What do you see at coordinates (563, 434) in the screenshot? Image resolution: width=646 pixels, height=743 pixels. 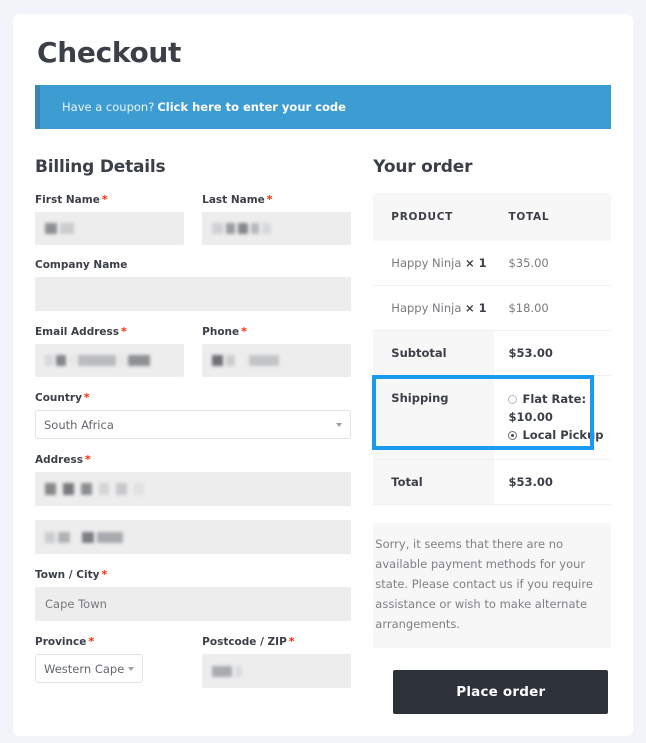 I see `shipping-option-label: Local Pickup` at bounding box center [563, 434].